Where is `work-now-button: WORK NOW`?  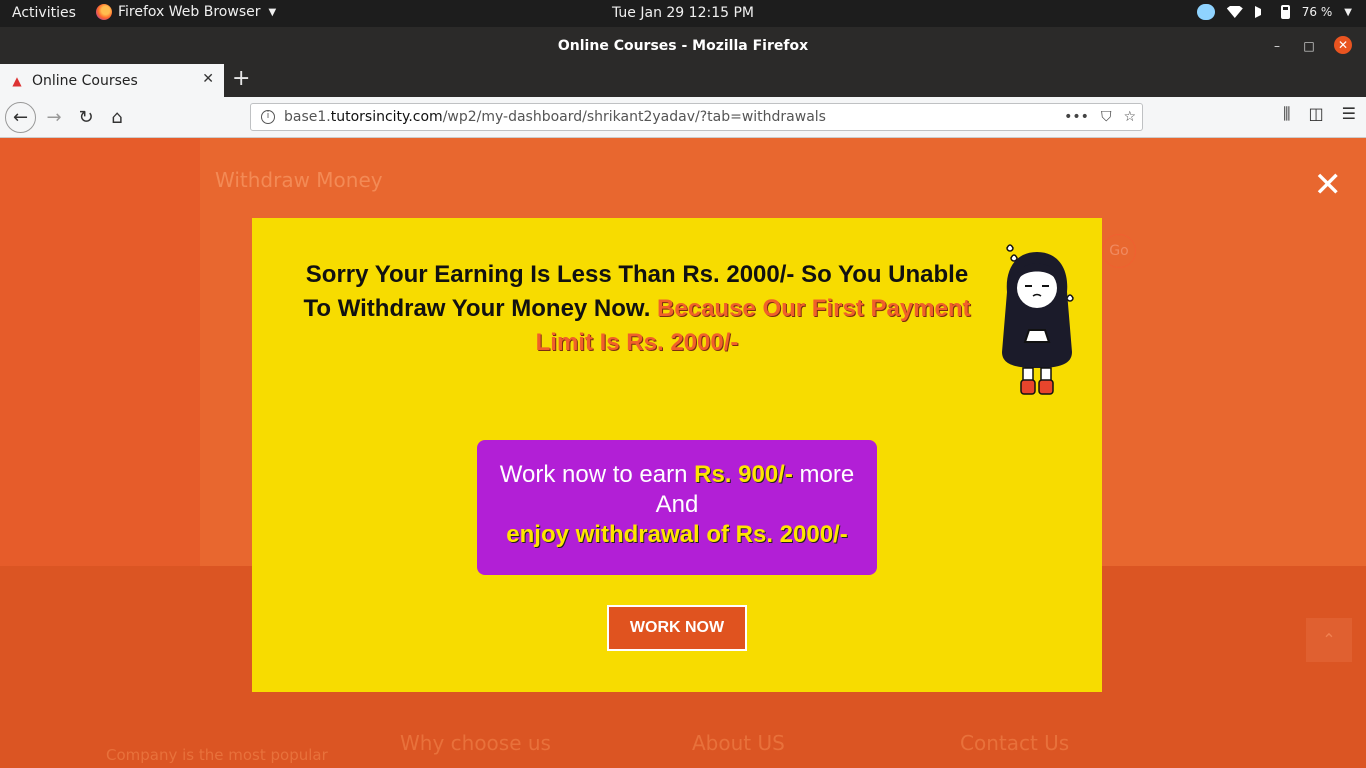 work-now-button: WORK NOW is located at coordinates (677, 628).